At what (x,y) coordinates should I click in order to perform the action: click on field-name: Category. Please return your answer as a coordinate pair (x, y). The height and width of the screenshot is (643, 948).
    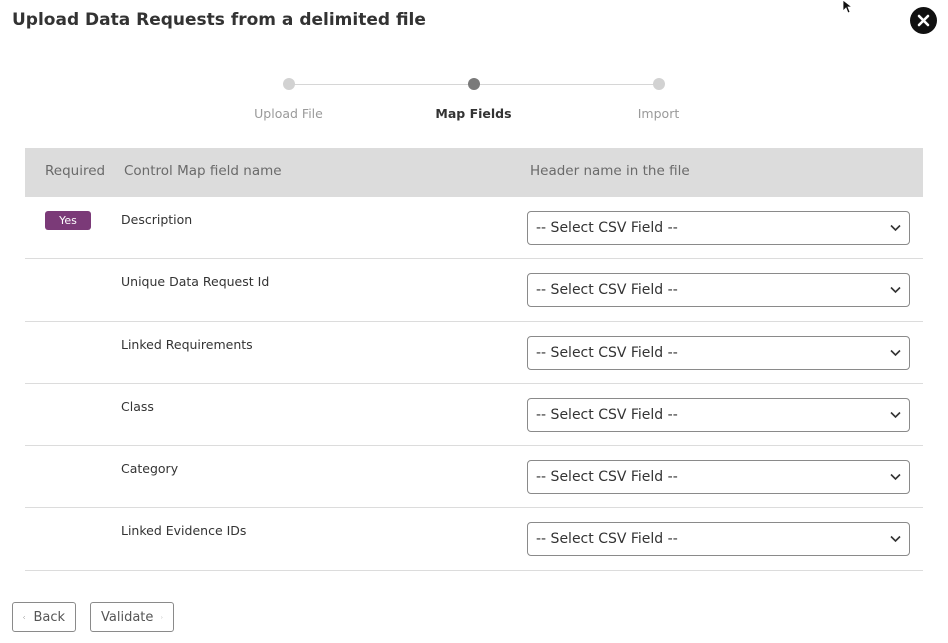
    Looking at the image, I should click on (150, 469).